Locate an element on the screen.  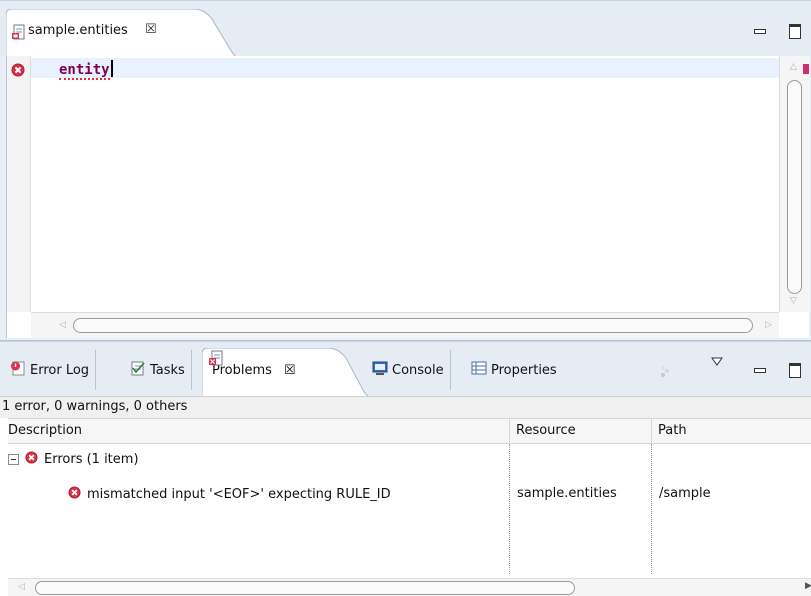
column-header-description: Description is located at coordinates (45, 430).